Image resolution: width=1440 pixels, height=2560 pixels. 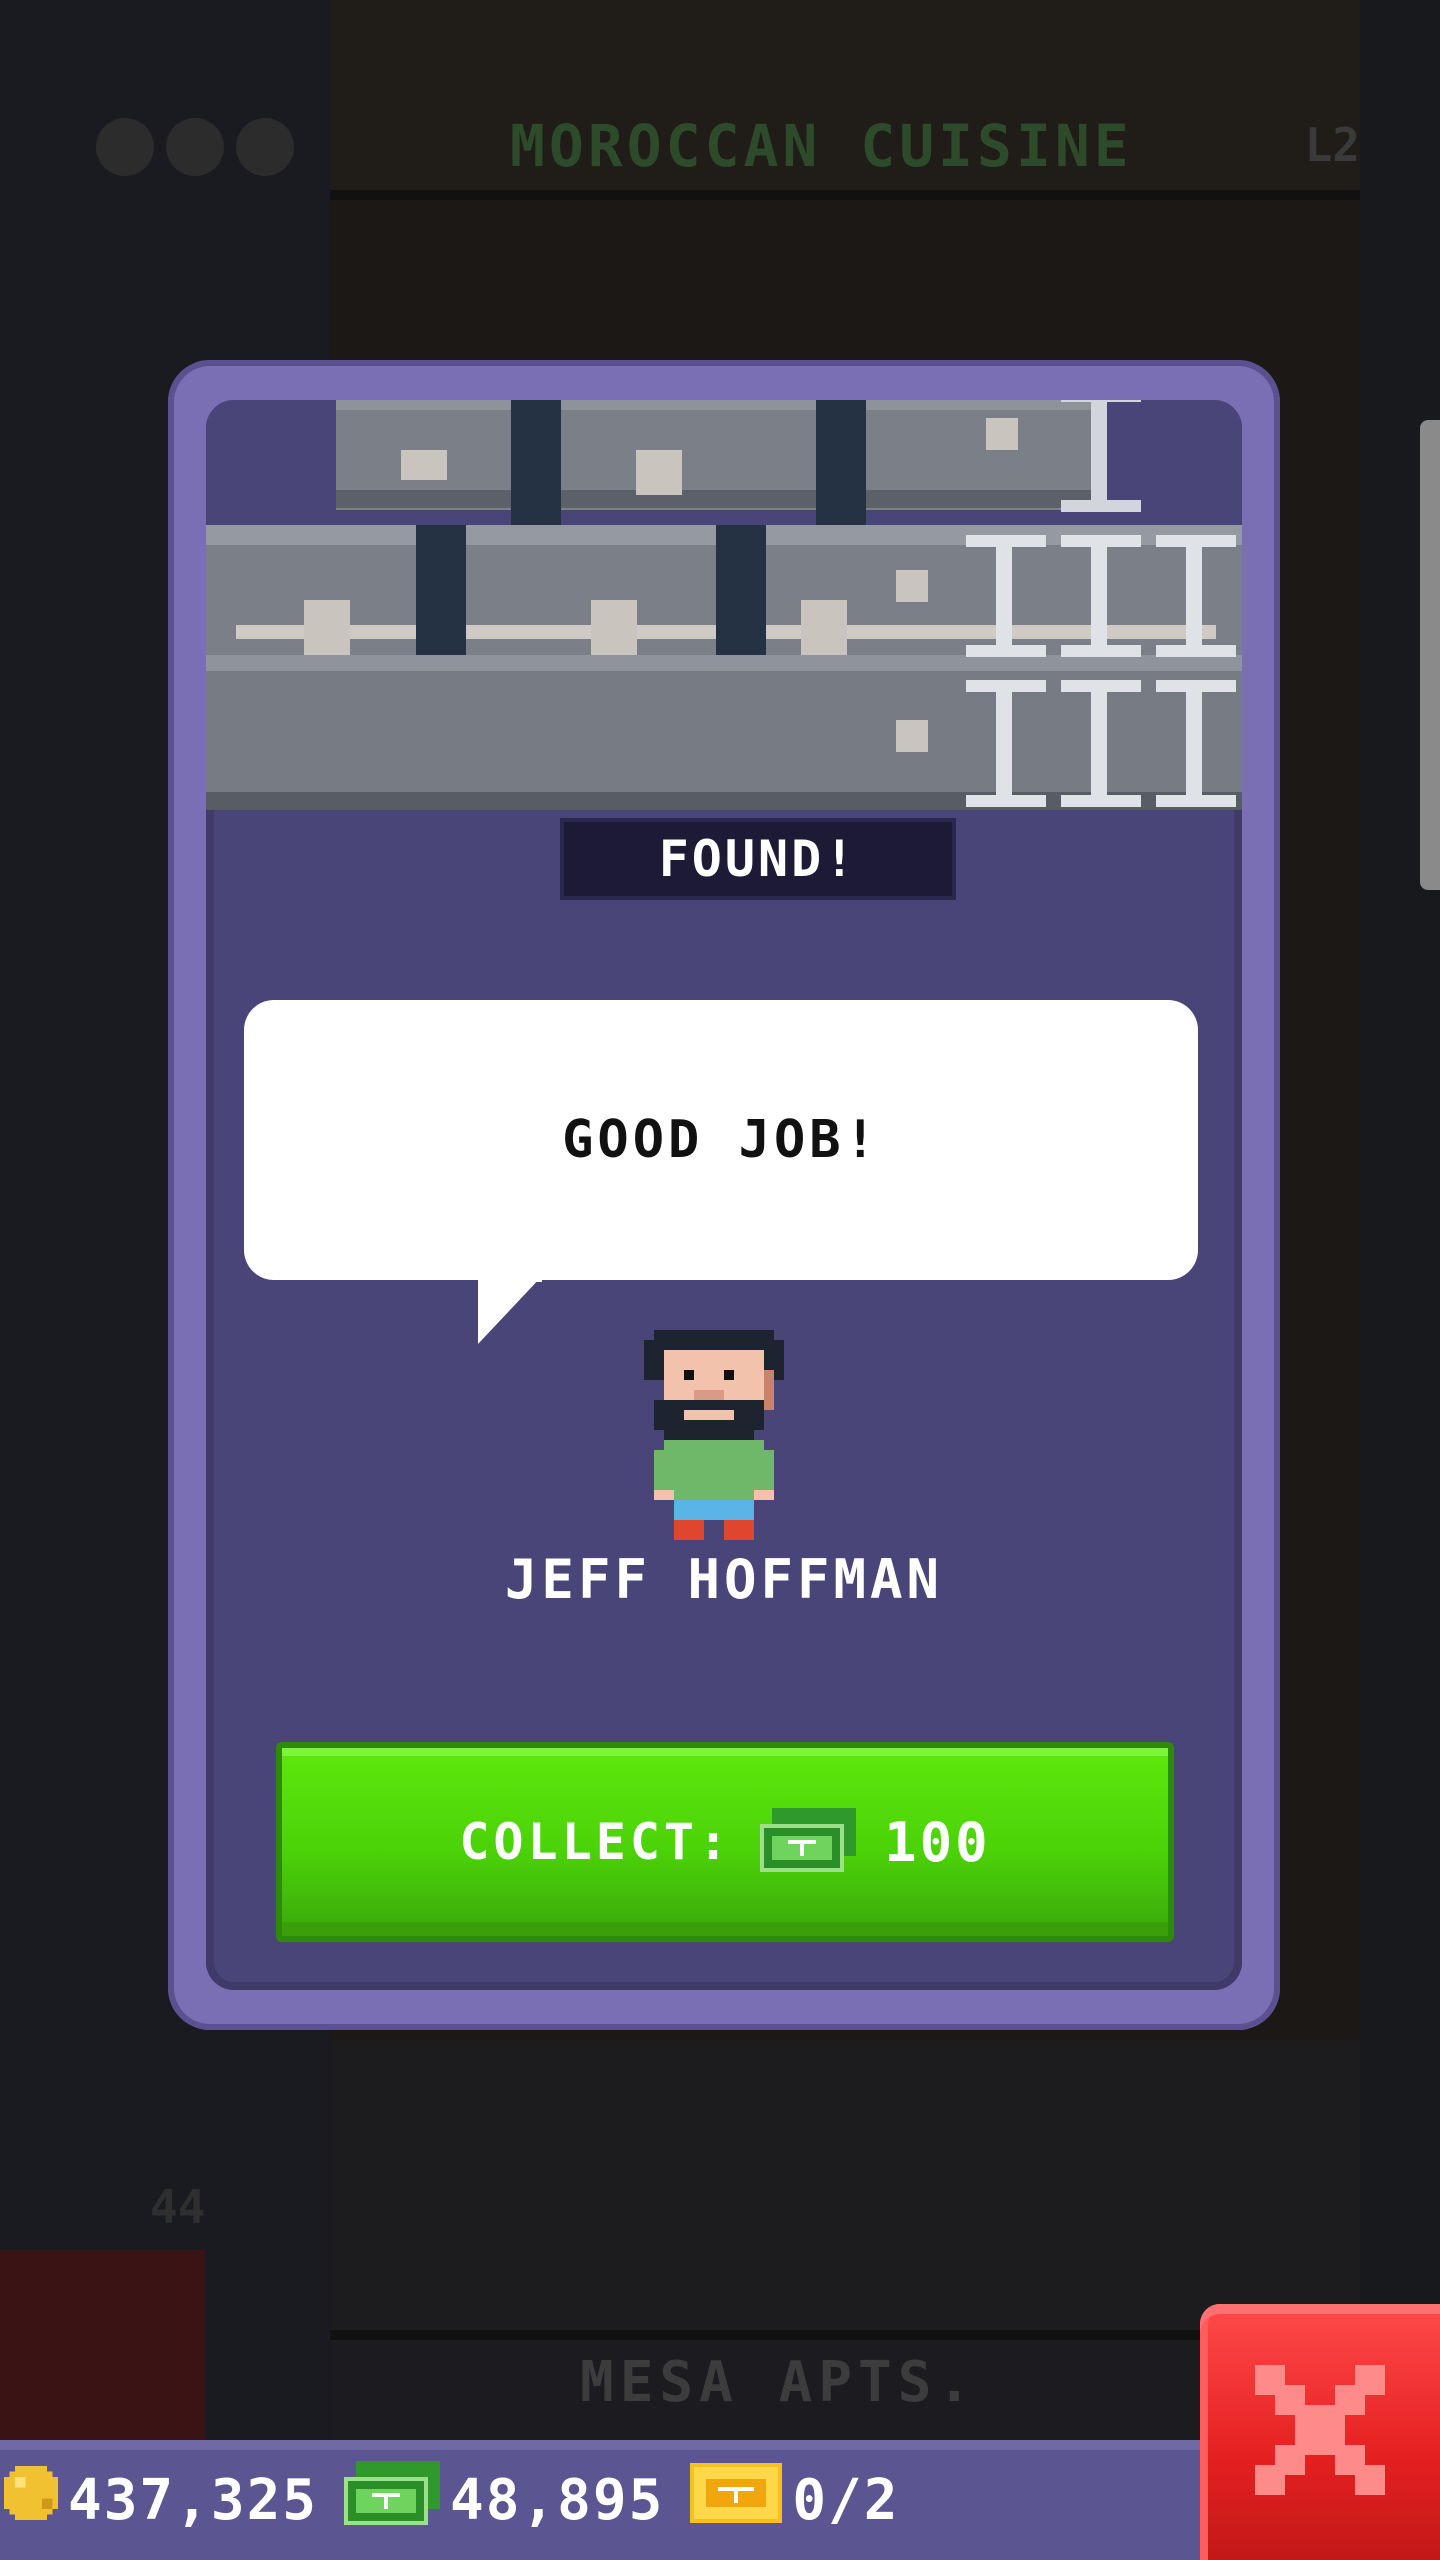 I want to click on speech-text: GOOD JOB!, so click(x=721, y=1140).